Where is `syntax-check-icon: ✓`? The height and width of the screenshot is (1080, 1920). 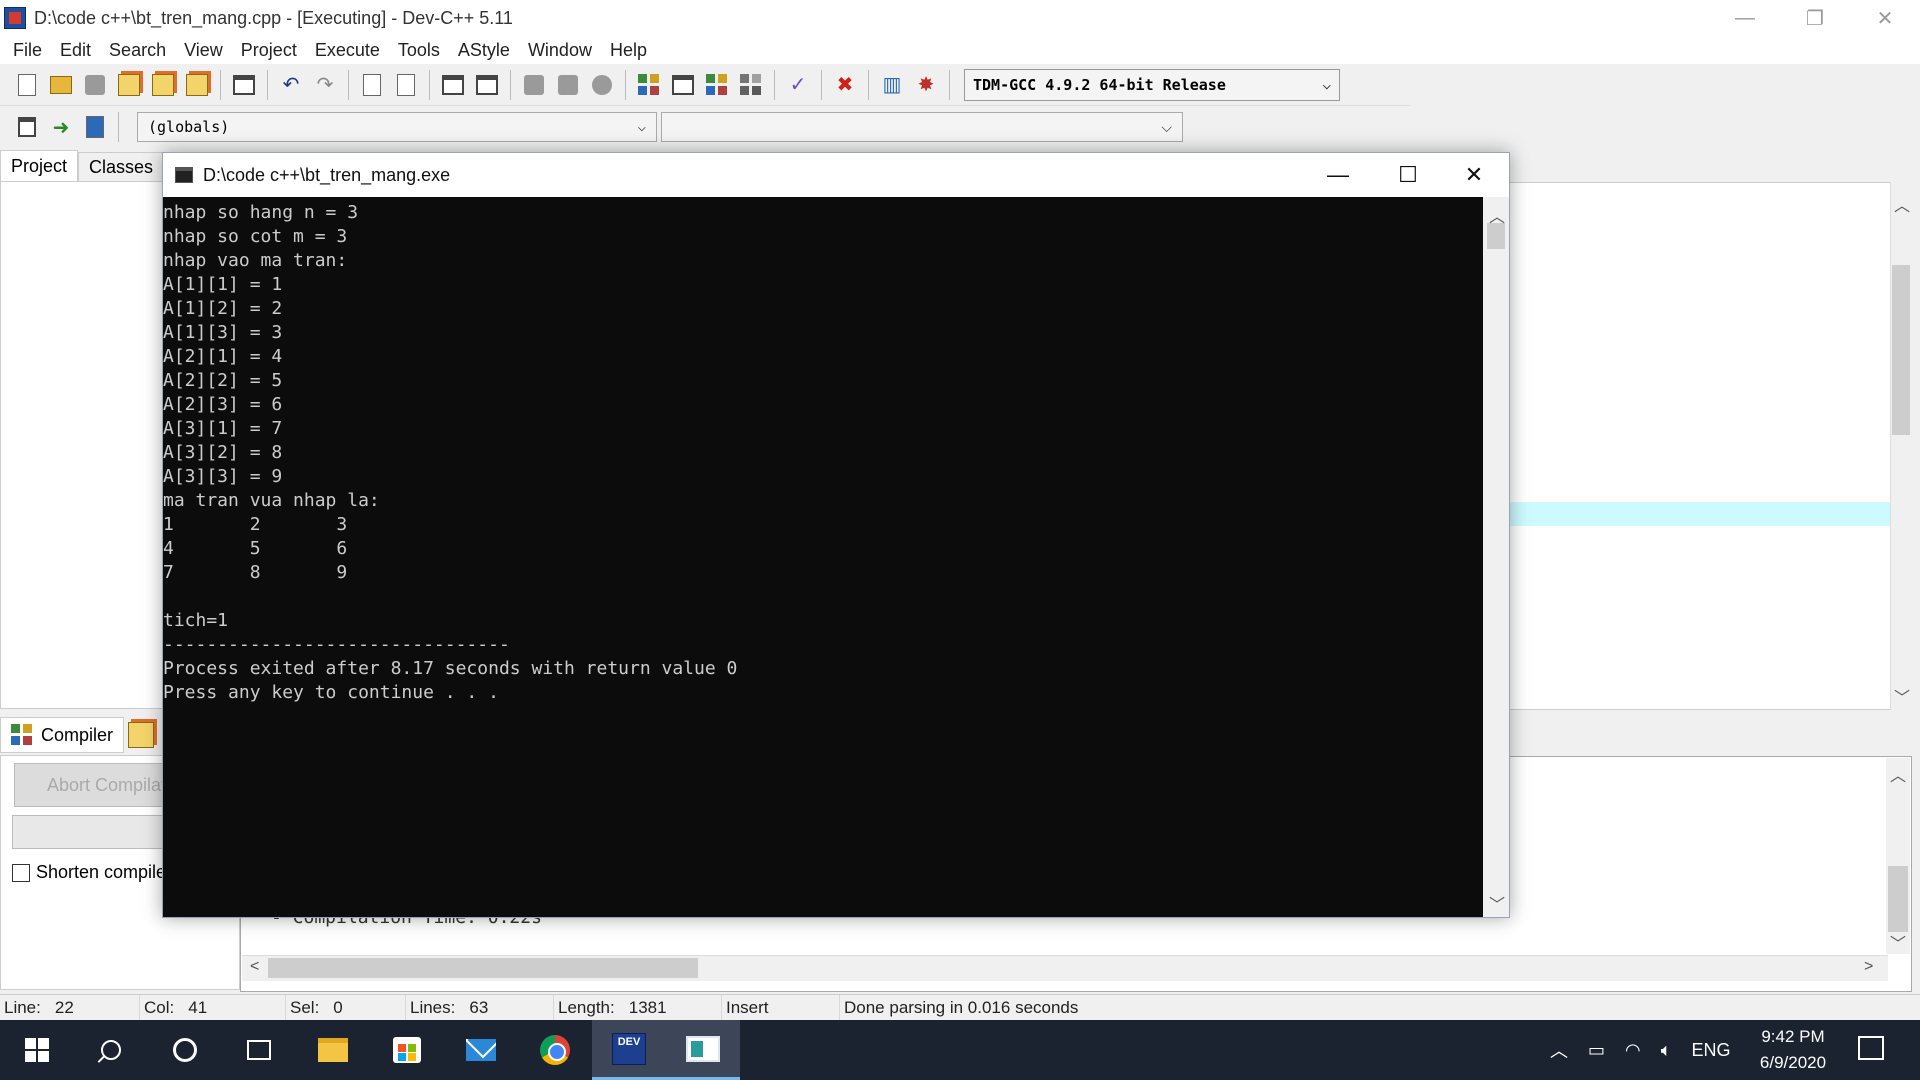 syntax-check-icon: ✓ is located at coordinates (798, 85).